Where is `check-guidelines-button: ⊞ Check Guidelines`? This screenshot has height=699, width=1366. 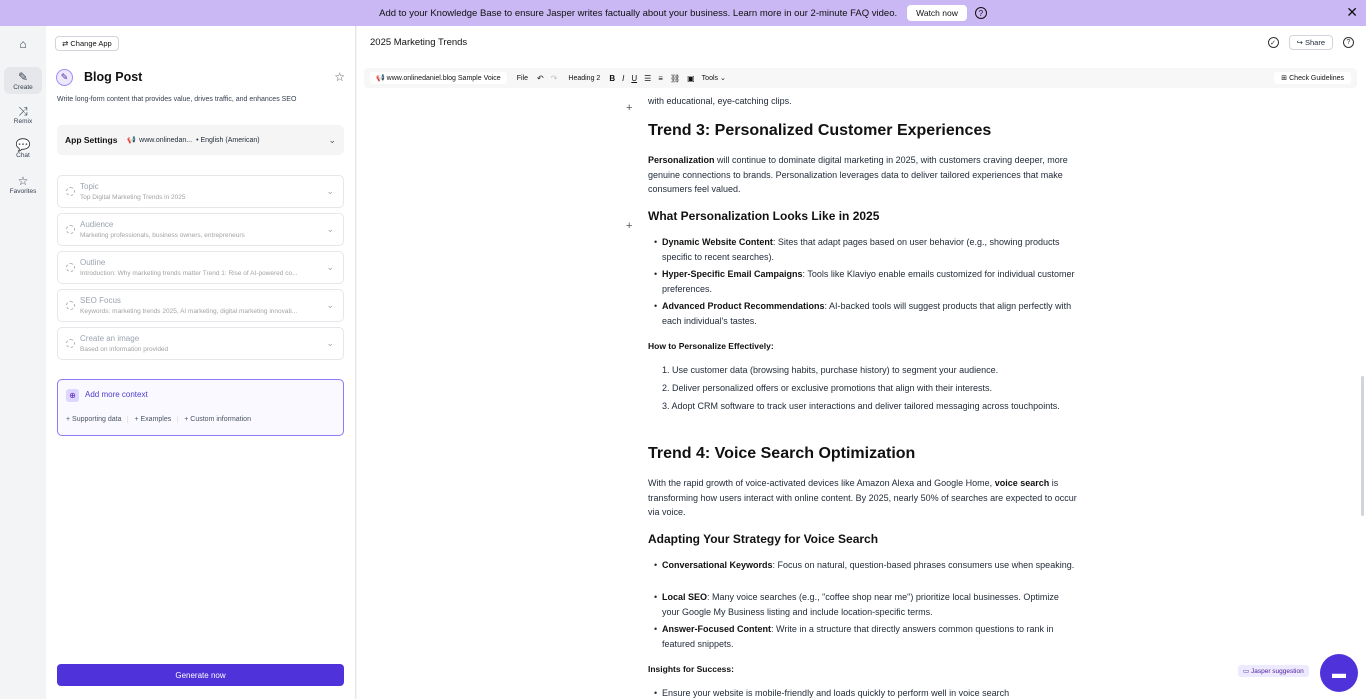
check-guidelines-button: ⊞ Check Guidelines is located at coordinates (1312, 78).